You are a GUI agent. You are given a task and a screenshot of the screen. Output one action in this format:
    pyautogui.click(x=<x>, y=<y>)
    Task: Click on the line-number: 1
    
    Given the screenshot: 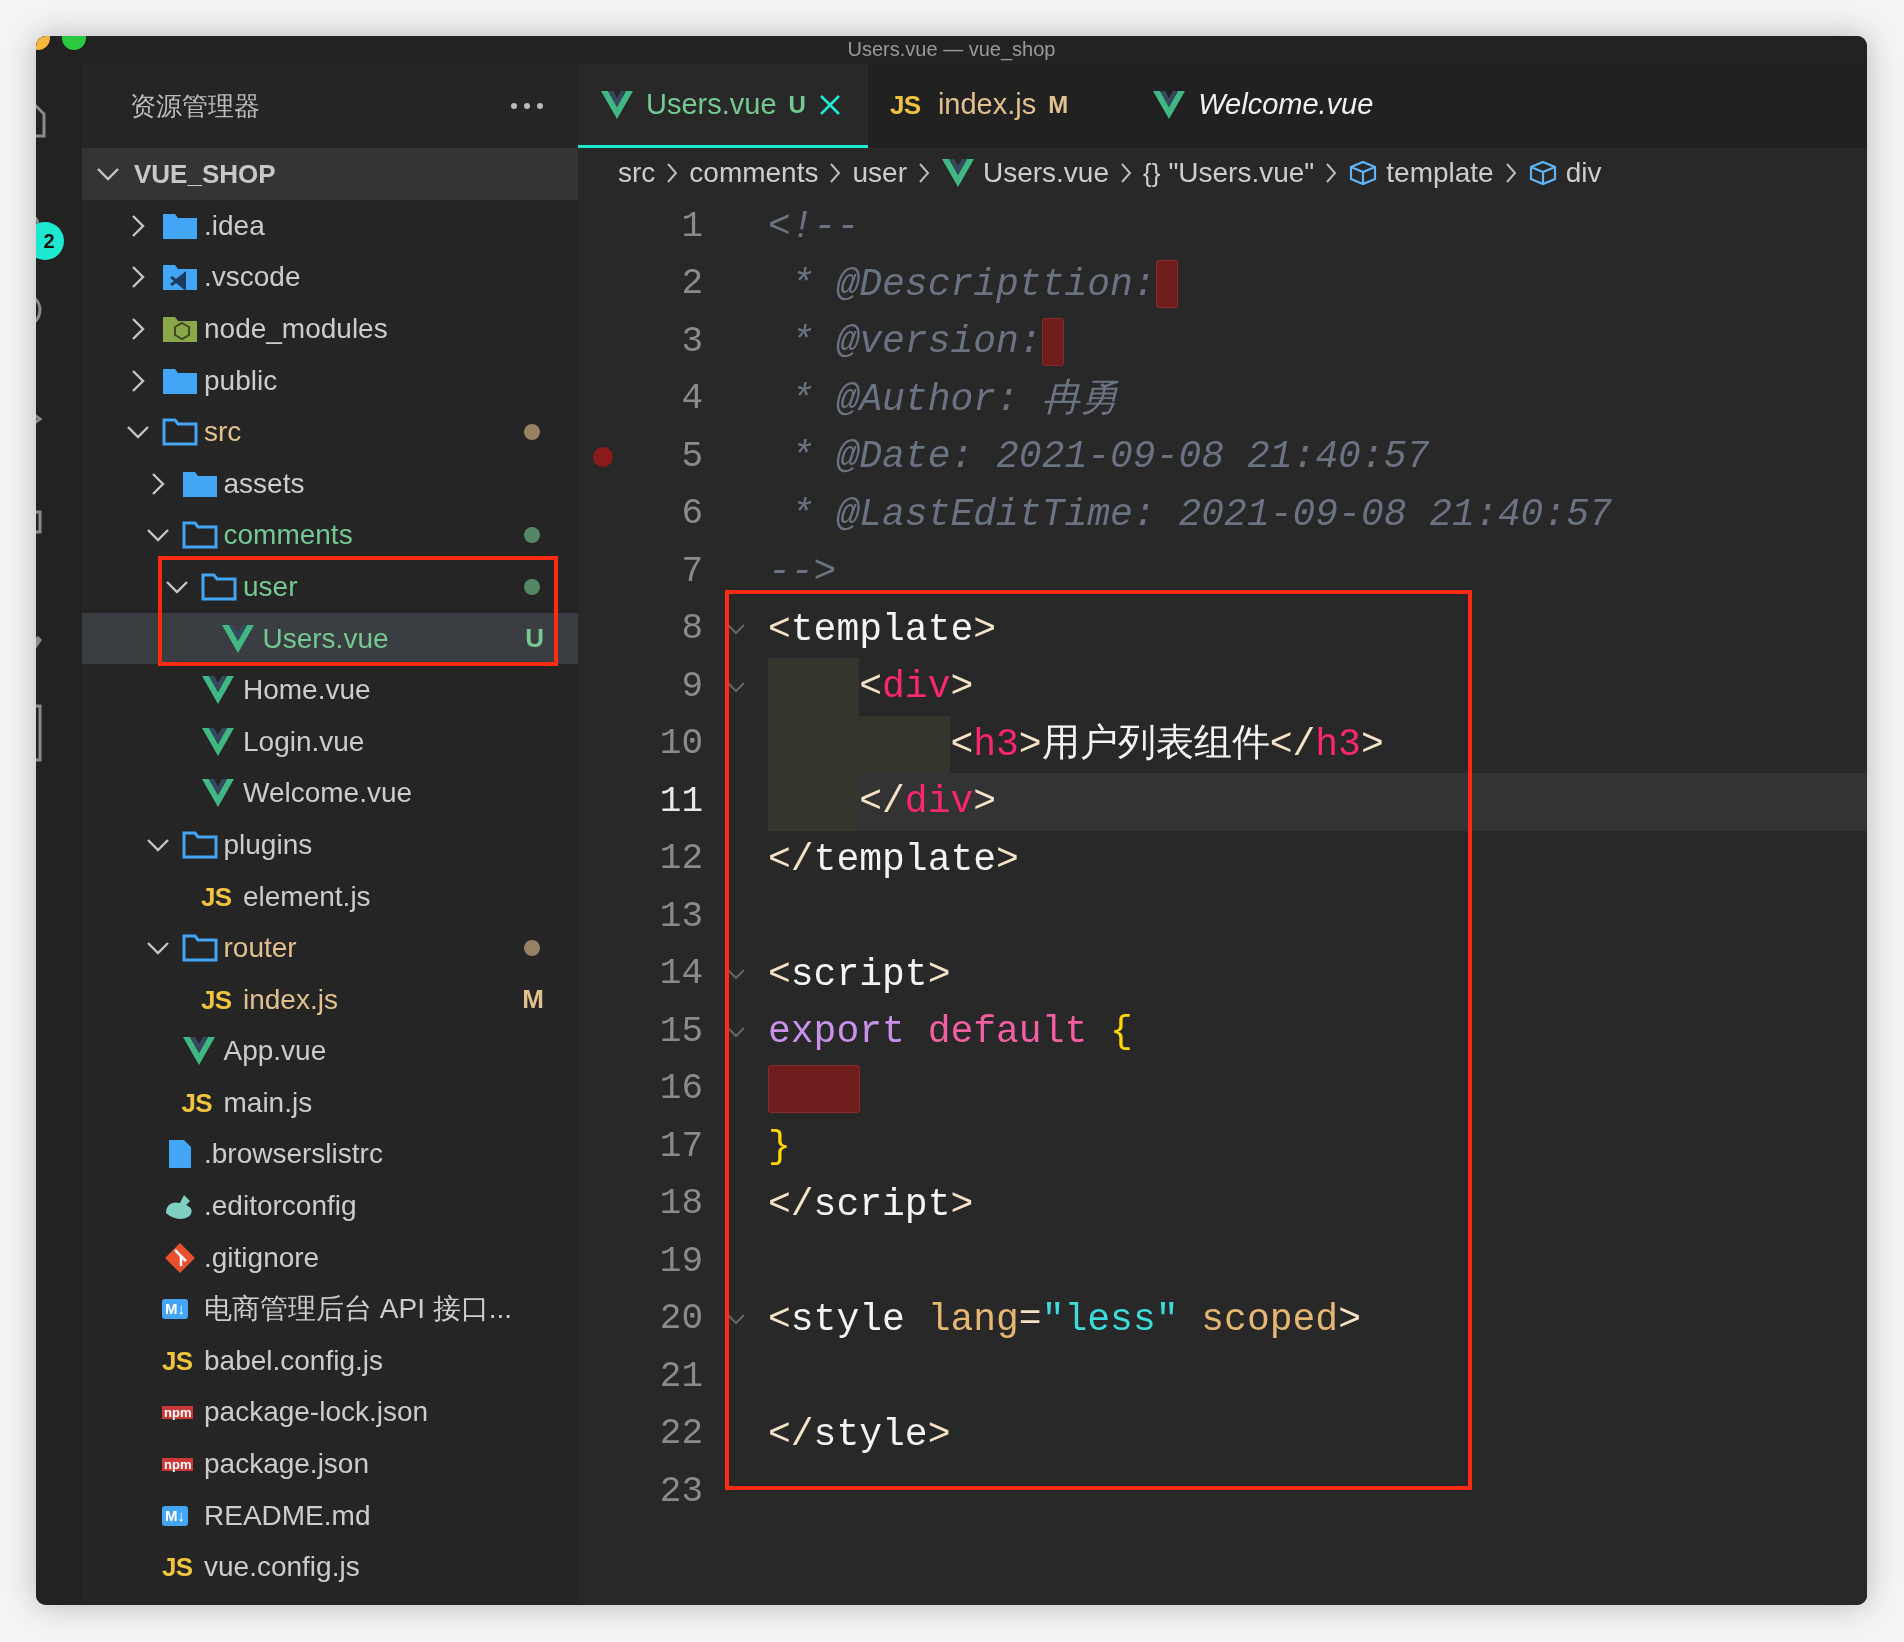 What is the action you would take?
    pyautogui.click(x=691, y=226)
    